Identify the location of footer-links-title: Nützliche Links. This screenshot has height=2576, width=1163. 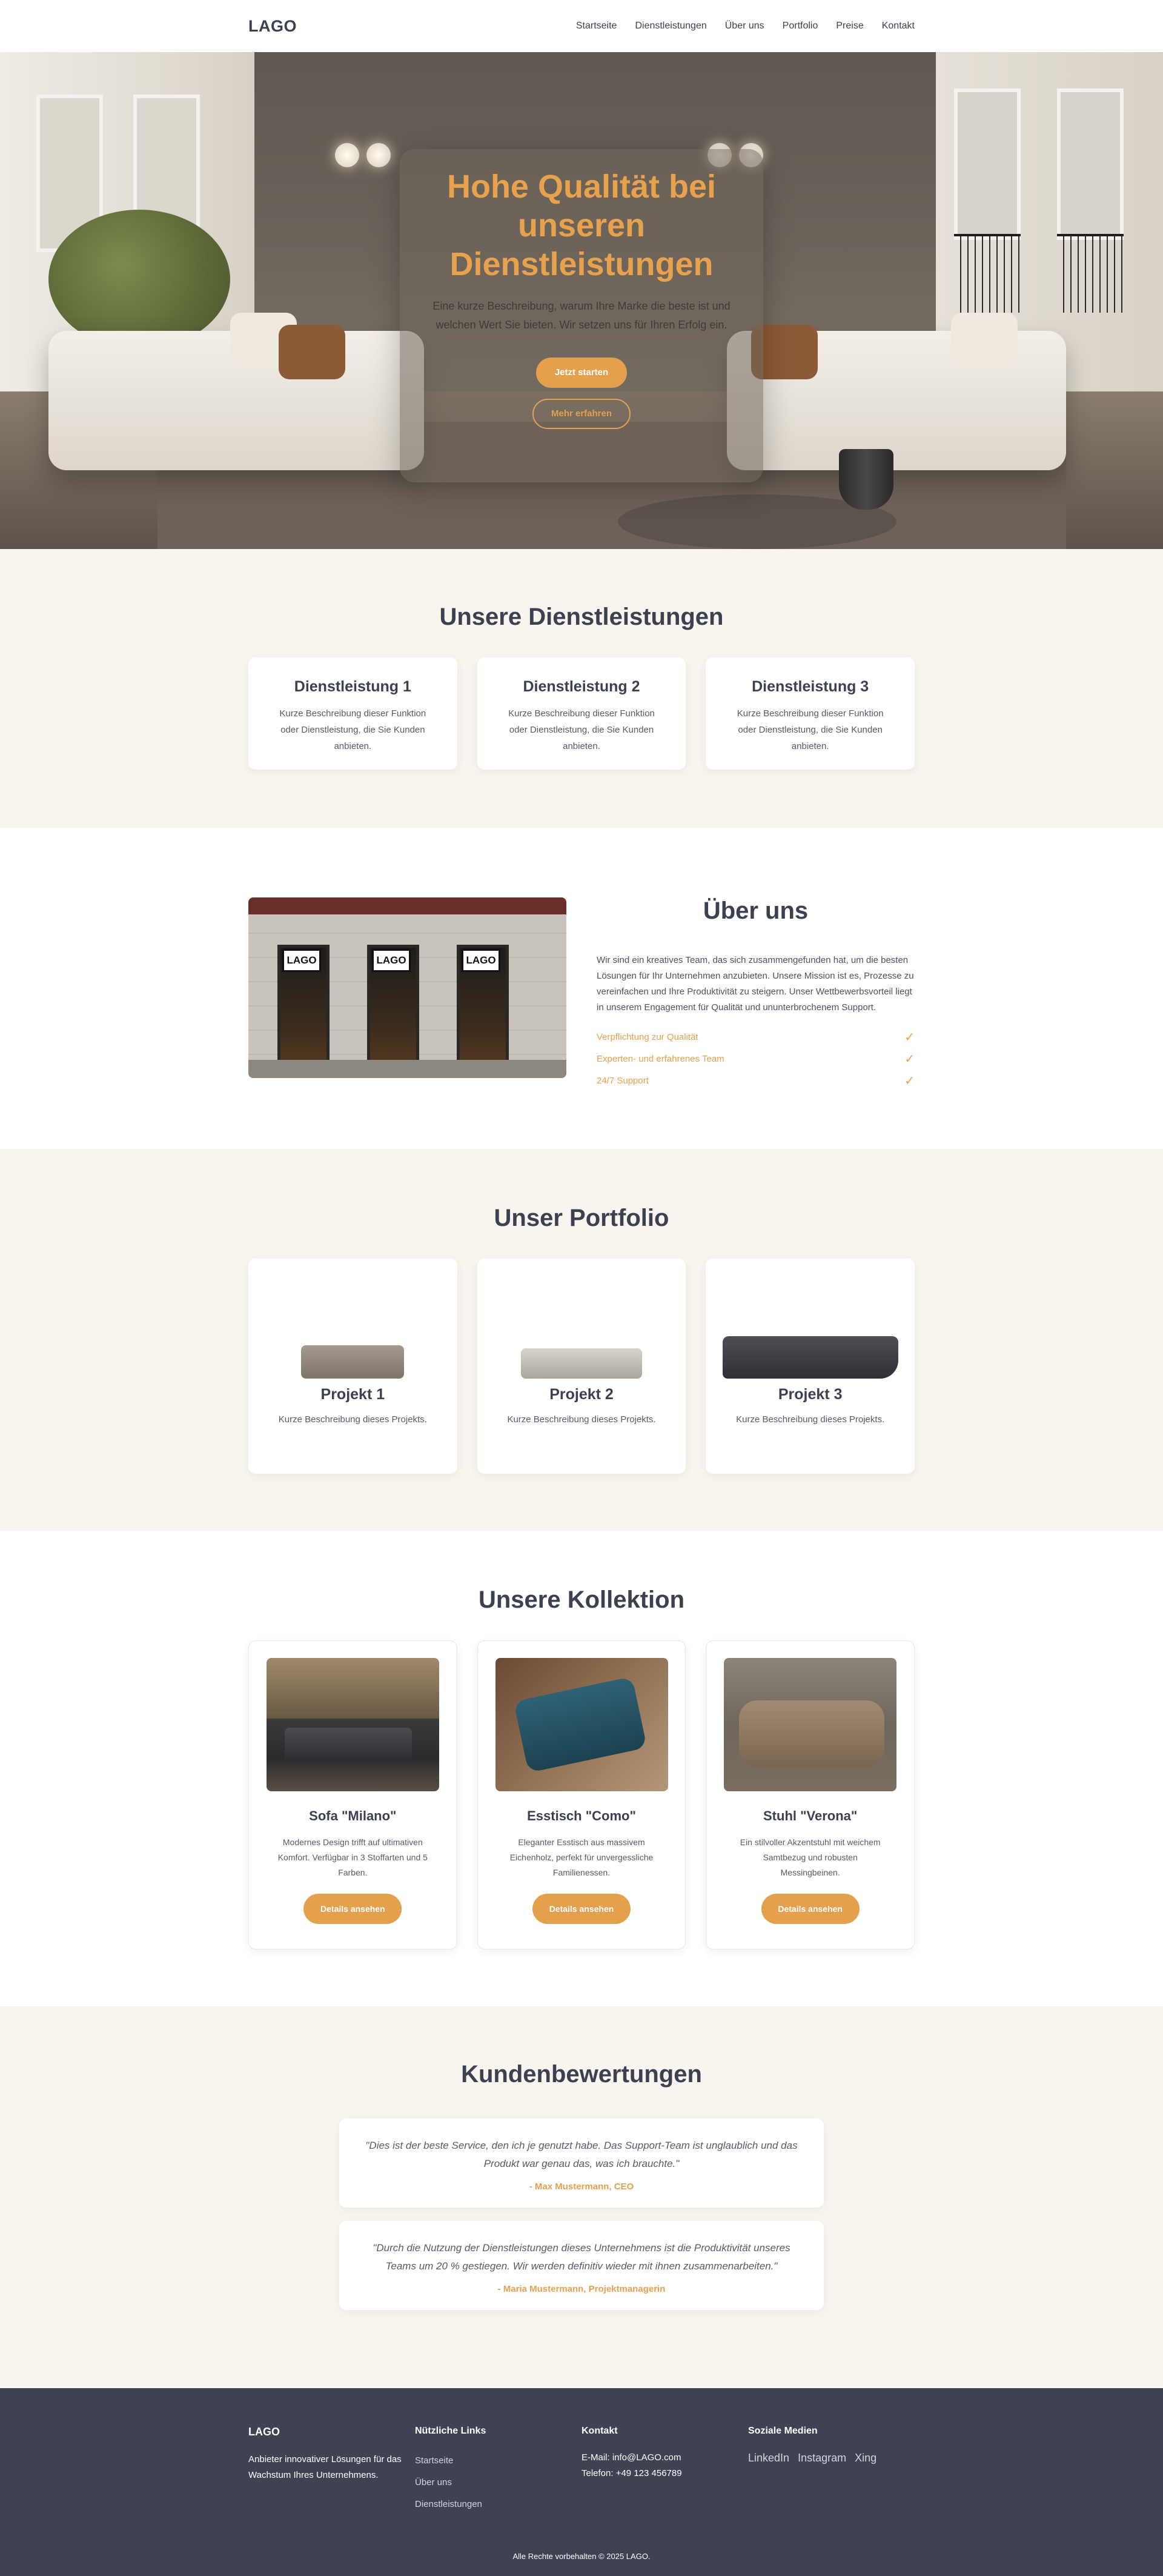
(450, 2431).